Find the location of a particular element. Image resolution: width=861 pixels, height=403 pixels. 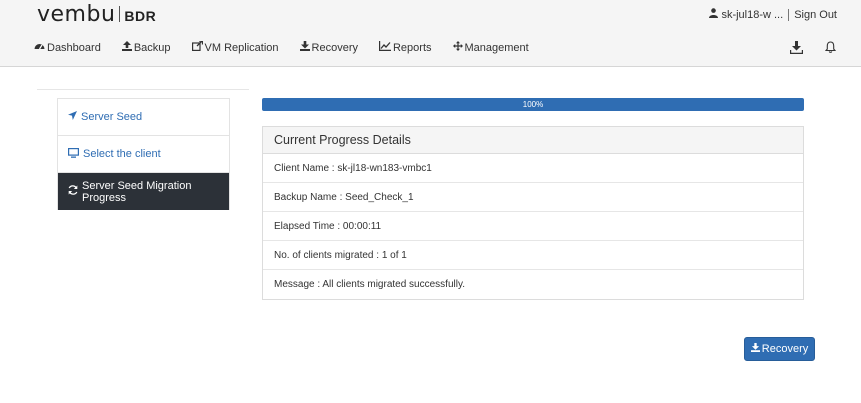

migration-progress-bar: 100% is located at coordinates (533, 104).